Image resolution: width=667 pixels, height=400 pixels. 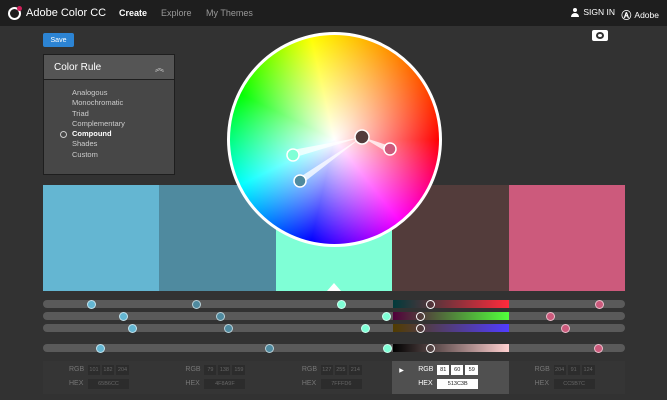 What do you see at coordinates (573, 370) in the screenshot?
I see `rgb-g-input: 91` at bounding box center [573, 370].